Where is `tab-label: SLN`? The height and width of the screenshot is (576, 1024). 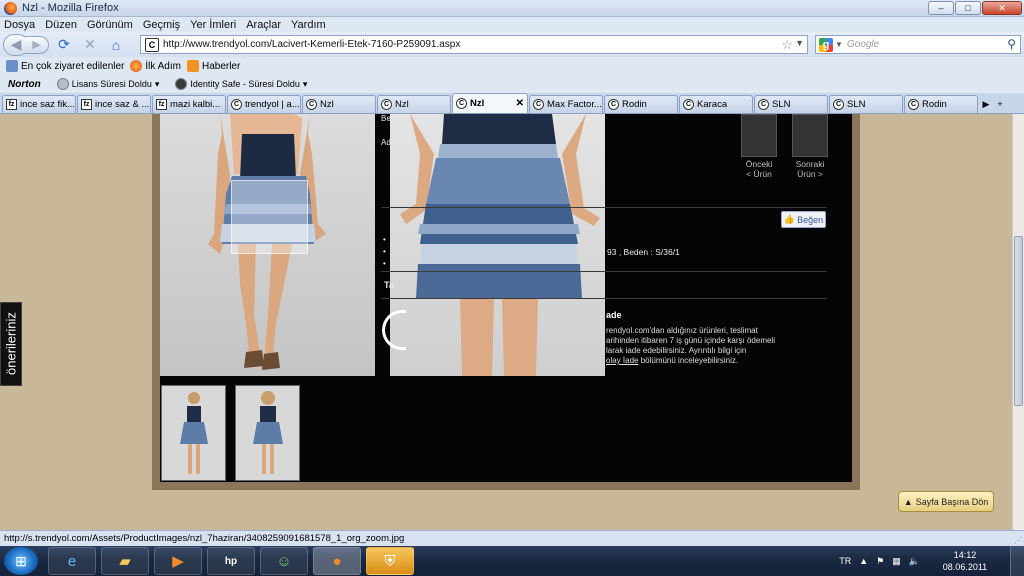
tab-label: SLN is located at coordinates (856, 104).